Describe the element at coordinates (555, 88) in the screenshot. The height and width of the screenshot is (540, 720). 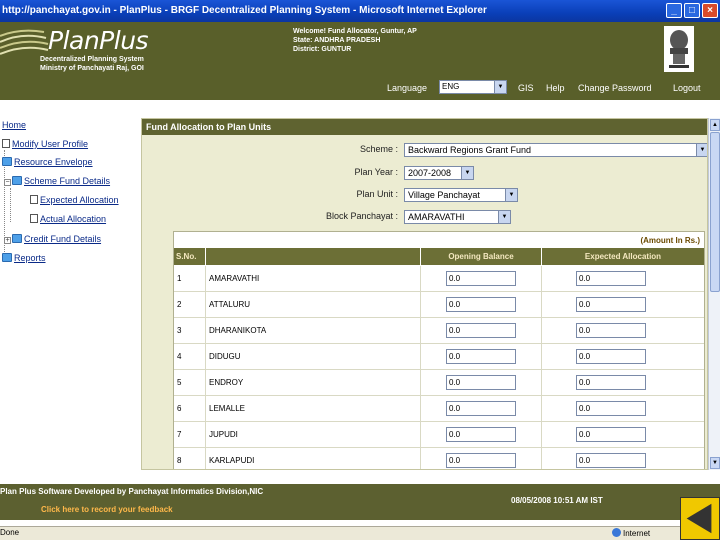
I see `help-link: Help` at that location.